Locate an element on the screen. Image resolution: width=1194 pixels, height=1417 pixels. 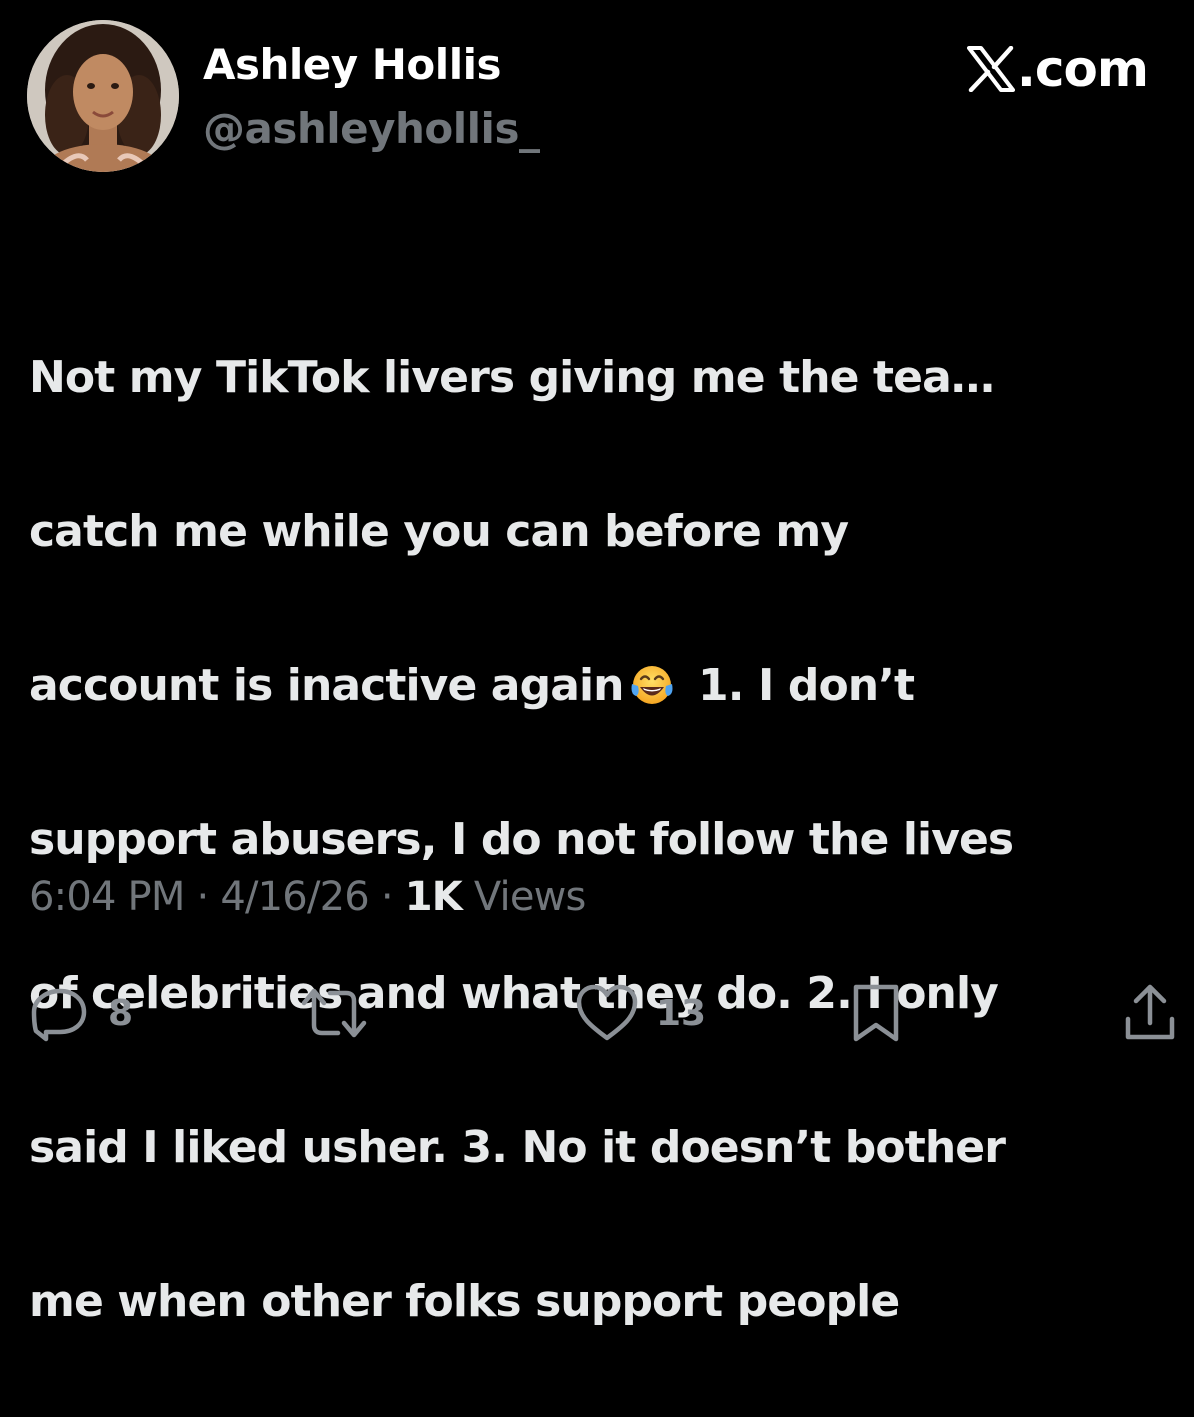
tweet-line: account is inactive again 1. I don’t is located at coordinates (599, 685).